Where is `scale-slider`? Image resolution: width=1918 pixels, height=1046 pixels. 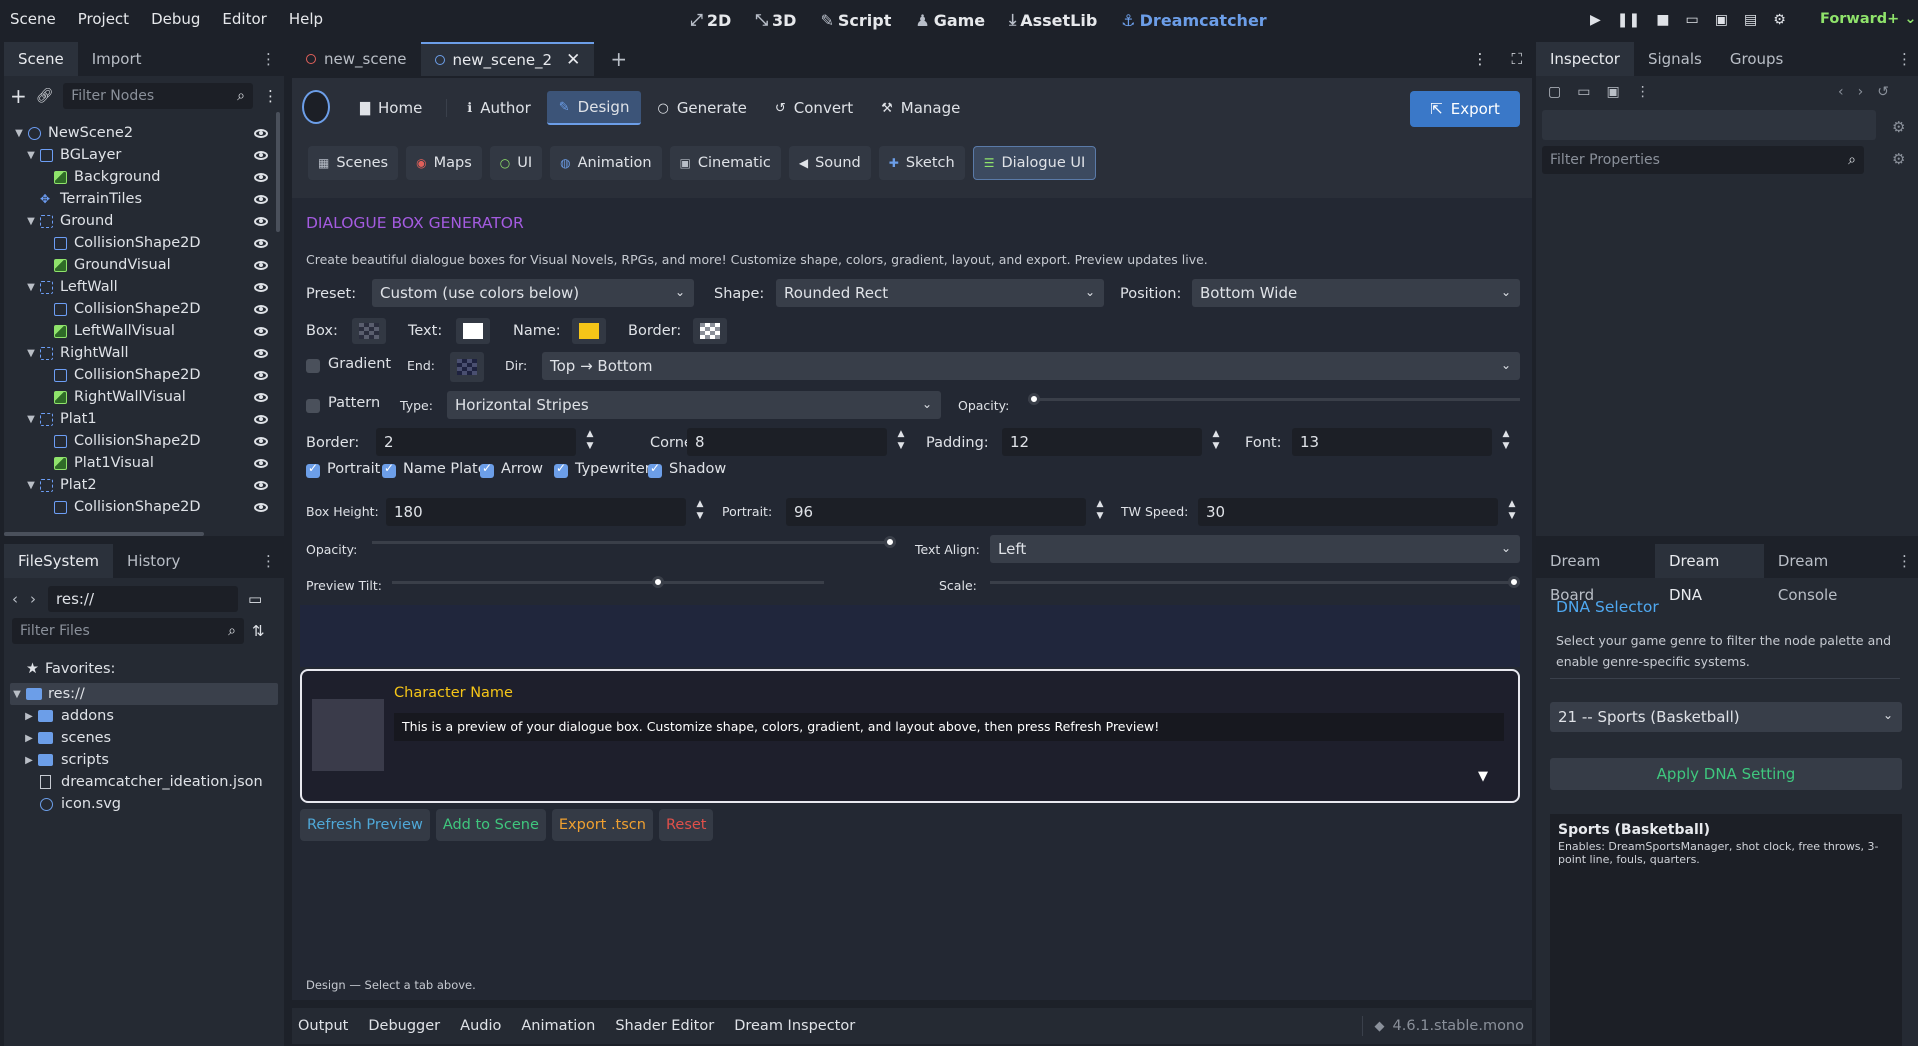
scale-slider is located at coordinates (1255, 582).